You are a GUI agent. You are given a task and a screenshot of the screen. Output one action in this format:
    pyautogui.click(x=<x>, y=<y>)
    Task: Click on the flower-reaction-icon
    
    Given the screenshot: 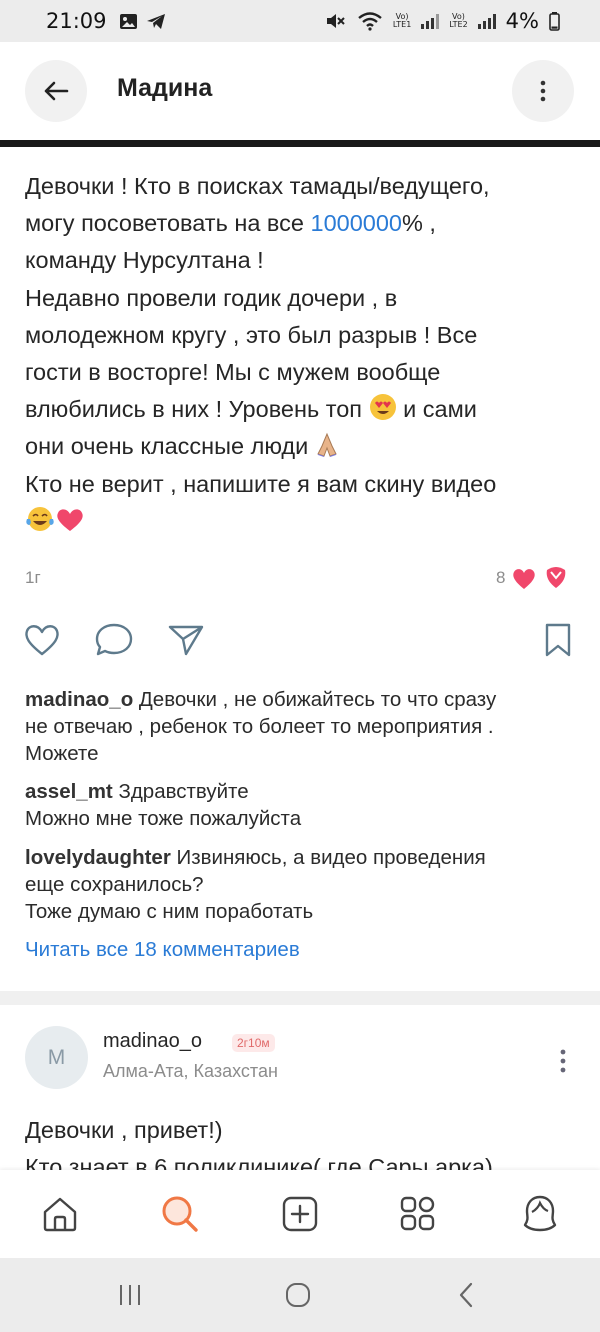 What is the action you would take?
    pyautogui.click(x=556, y=577)
    